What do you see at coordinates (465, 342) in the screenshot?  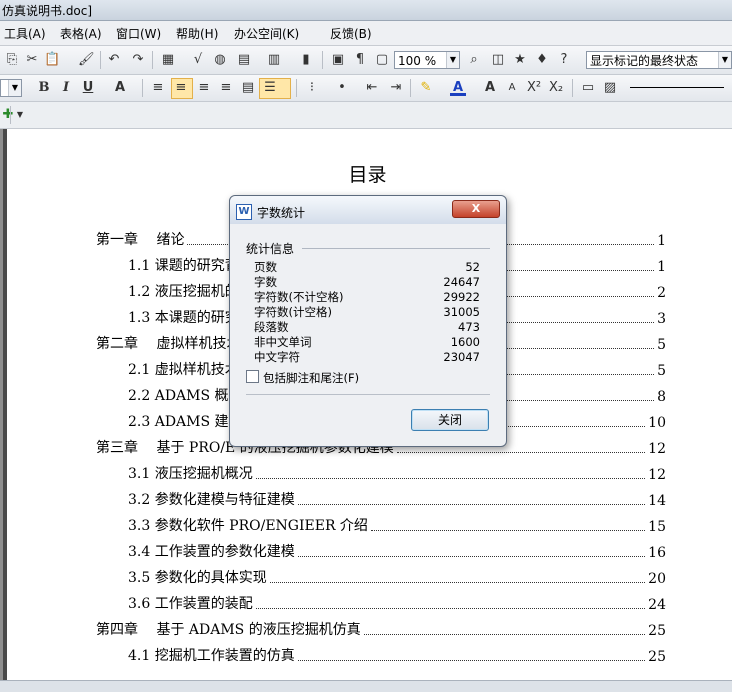 I see `stat-value: 1600` at bounding box center [465, 342].